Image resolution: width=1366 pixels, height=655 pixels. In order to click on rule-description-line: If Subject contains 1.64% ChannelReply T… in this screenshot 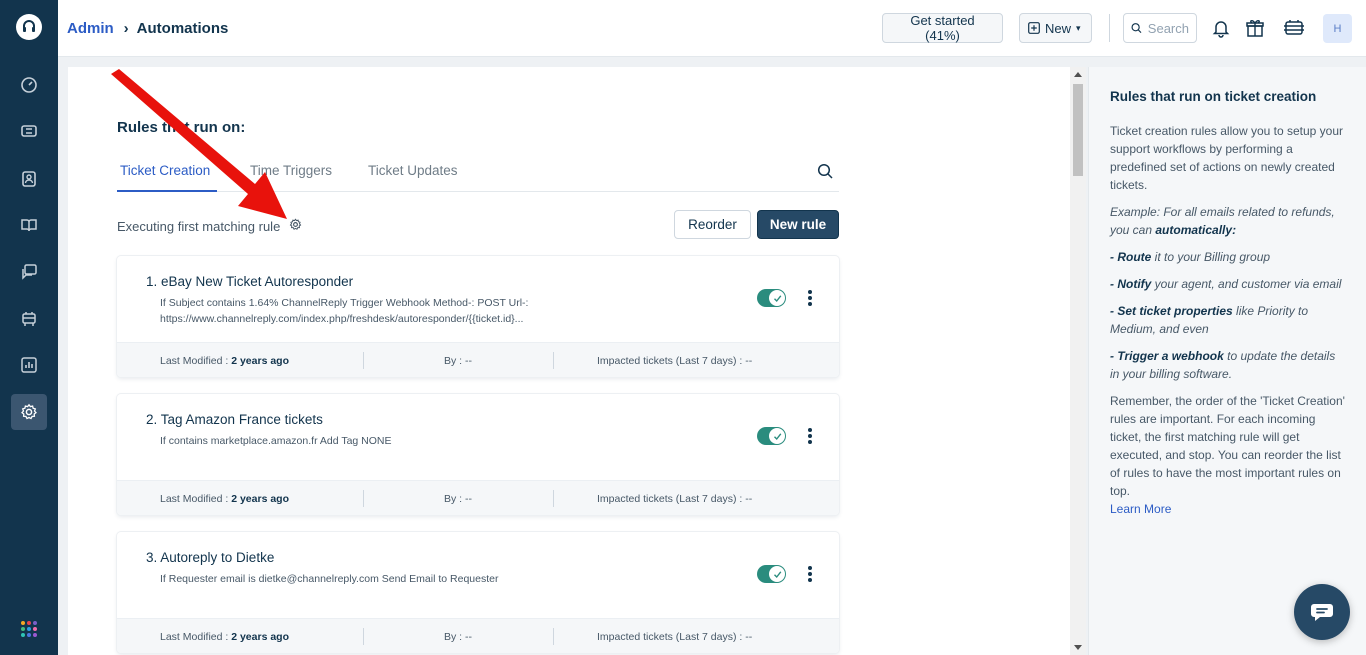, I will do `click(344, 303)`.